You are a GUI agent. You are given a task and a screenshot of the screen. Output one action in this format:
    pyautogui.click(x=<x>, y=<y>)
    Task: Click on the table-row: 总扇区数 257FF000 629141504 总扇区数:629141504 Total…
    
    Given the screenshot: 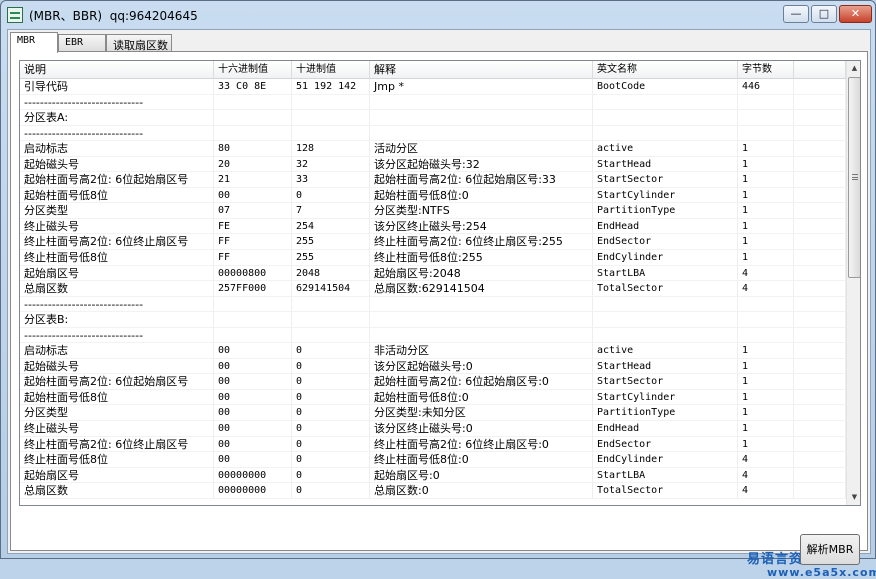 What is the action you would take?
    pyautogui.click(x=433, y=289)
    